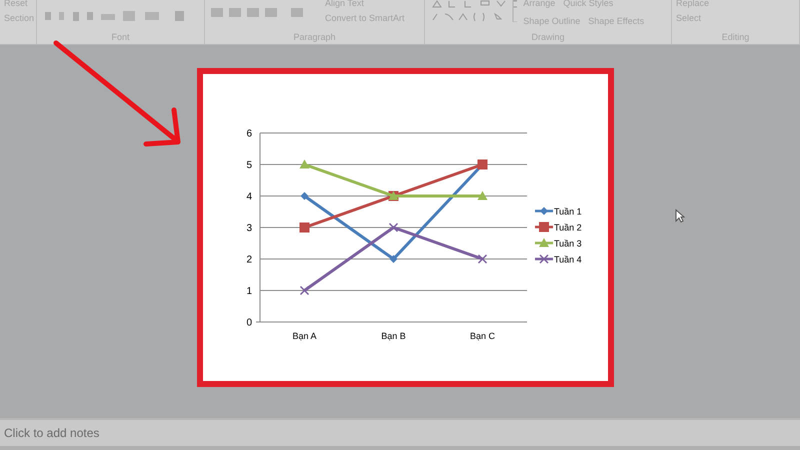 Image resolution: width=800 pixels, height=450 pixels. I want to click on x-tick-label: Bạn B, so click(393, 336).